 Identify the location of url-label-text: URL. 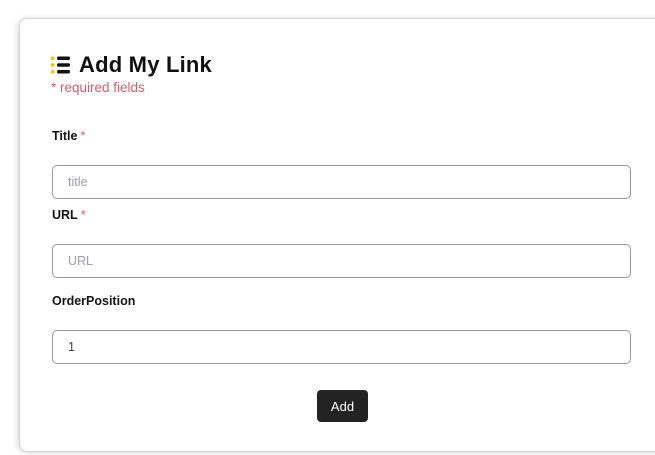
(65, 215).